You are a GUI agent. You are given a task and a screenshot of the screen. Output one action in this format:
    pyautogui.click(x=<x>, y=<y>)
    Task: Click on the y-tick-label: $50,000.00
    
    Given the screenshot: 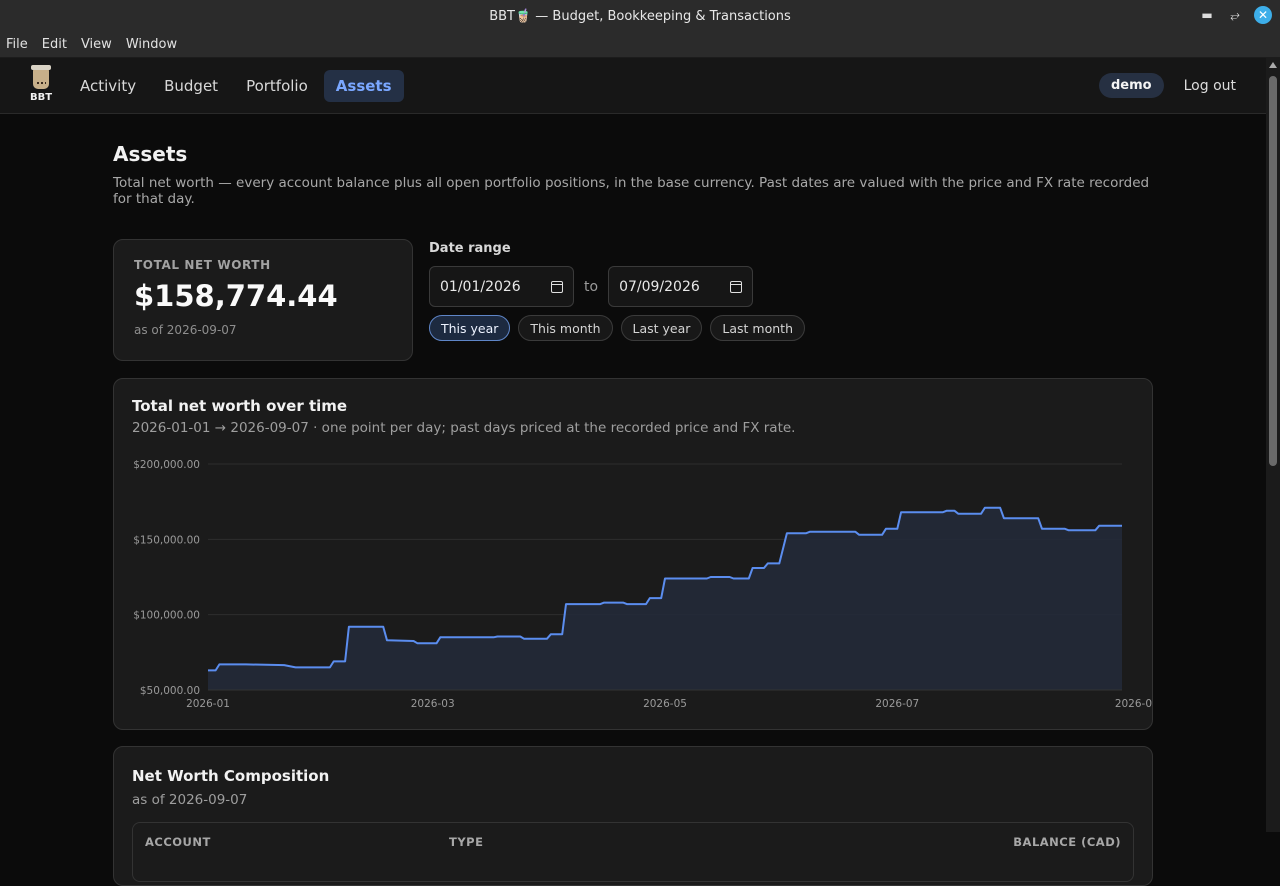 What is the action you would take?
    pyautogui.click(x=170, y=691)
    